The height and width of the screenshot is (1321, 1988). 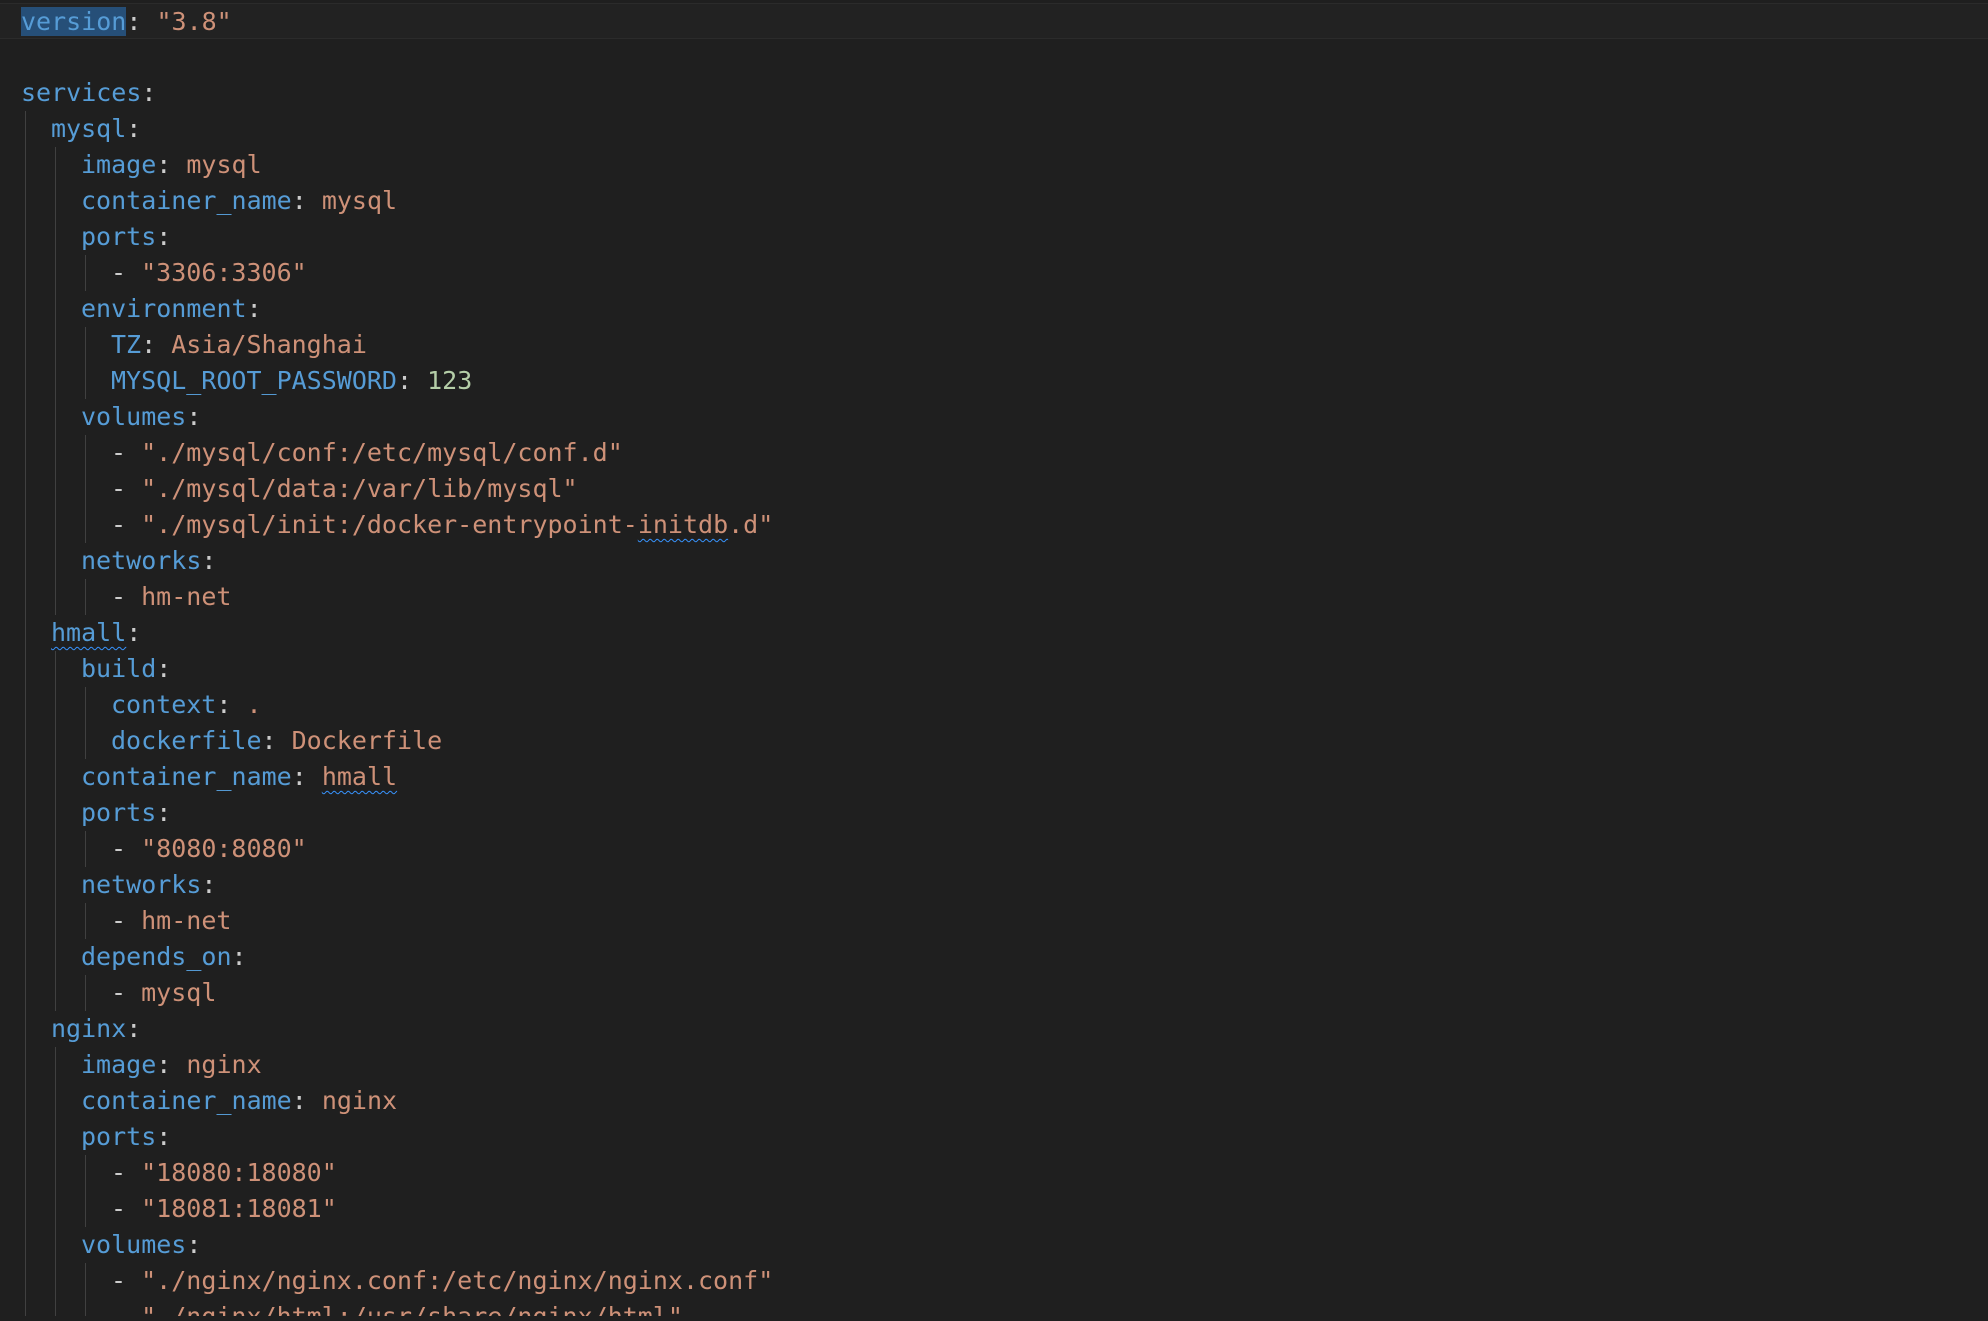 What do you see at coordinates (994, 1101) in the screenshot?
I see `code-line: container_name: nginx` at bounding box center [994, 1101].